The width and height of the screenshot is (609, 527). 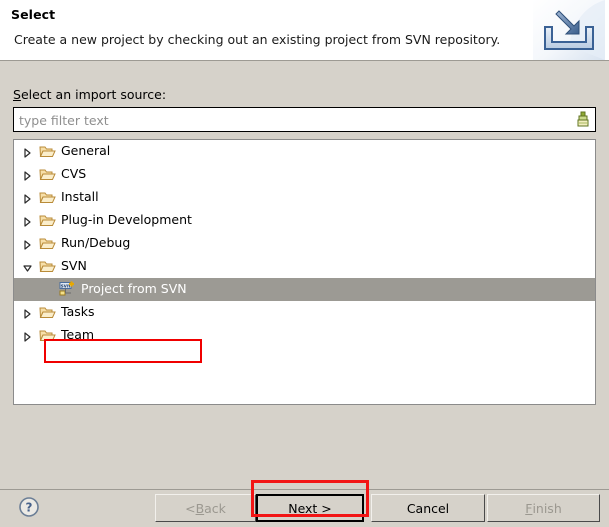 What do you see at coordinates (293, 508) in the screenshot?
I see `next-button-mnemonic: N` at bounding box center [293, 508].